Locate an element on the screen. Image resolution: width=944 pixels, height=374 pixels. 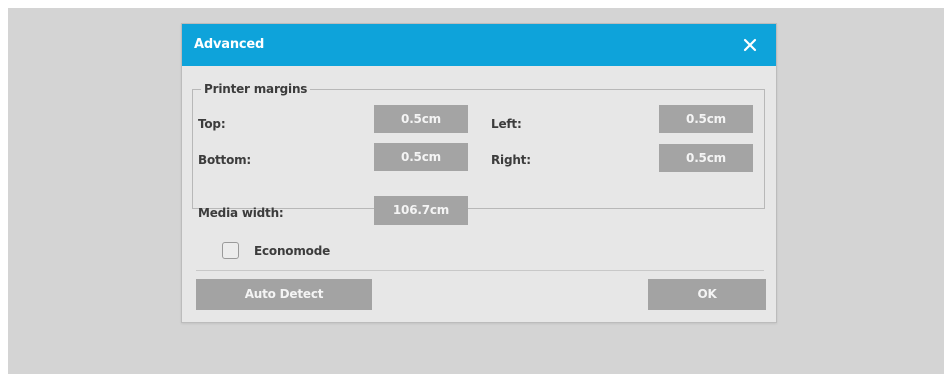
bottom-margin-label: Bottom: is located at coordinates (225, 160).